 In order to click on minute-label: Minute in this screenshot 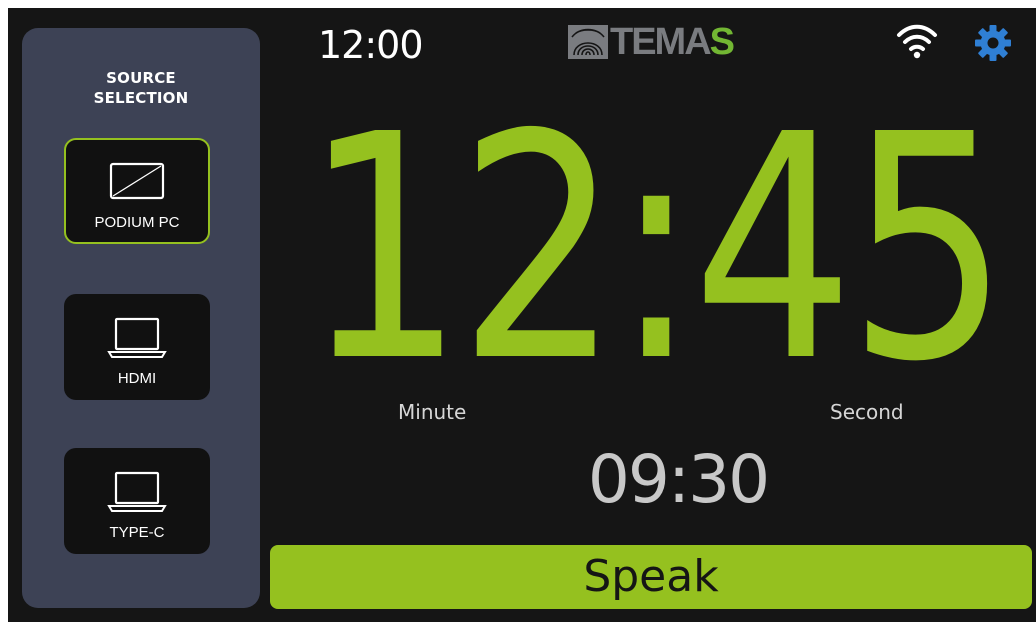, I will do `click(432, 412)`.